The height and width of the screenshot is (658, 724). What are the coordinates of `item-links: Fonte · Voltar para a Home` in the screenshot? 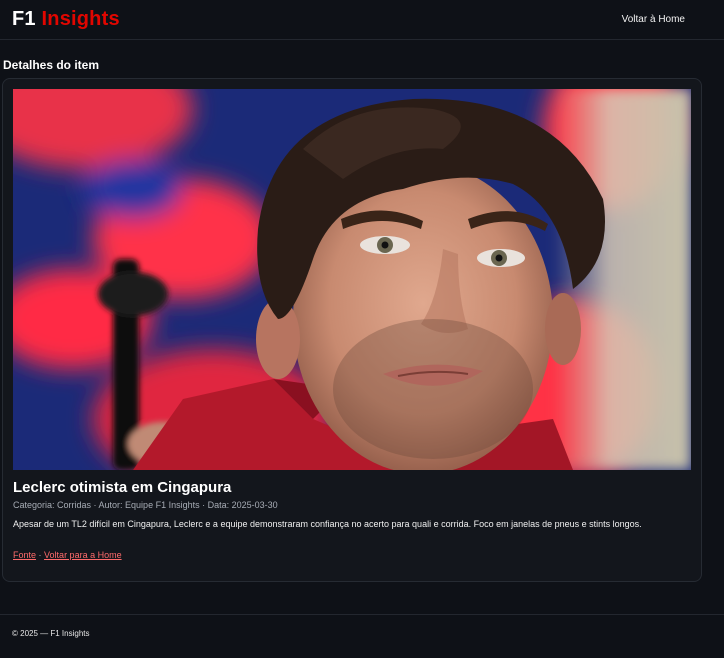 It's located at (67, 555).